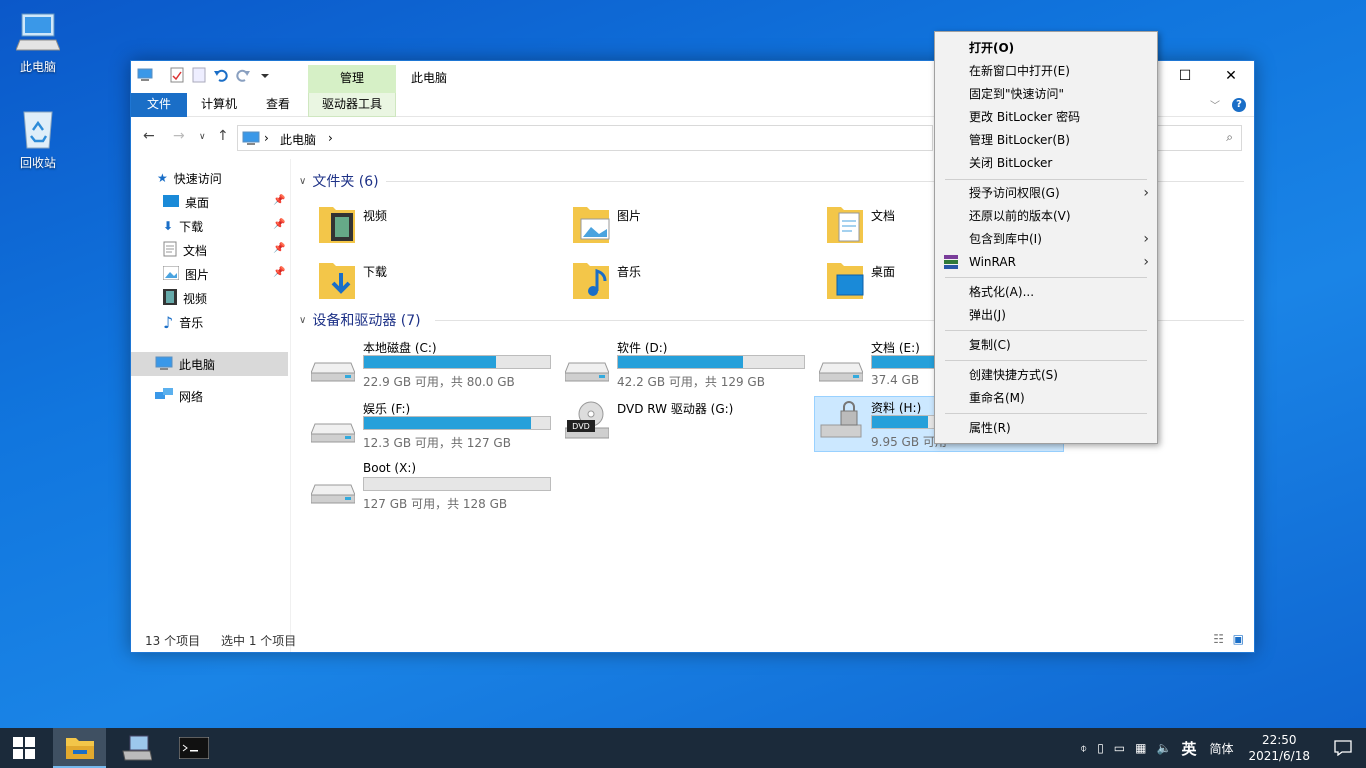  What do you see at coordinates (951, 262) in the screenshot?
I see `winrar-icon` at bounding box center [951, 262].